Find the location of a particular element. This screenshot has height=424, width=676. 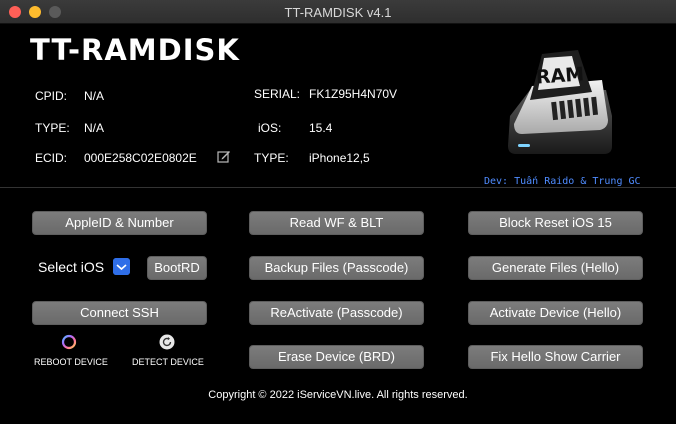

bootrd-button: BootRD is located at coordinates (177, 268).